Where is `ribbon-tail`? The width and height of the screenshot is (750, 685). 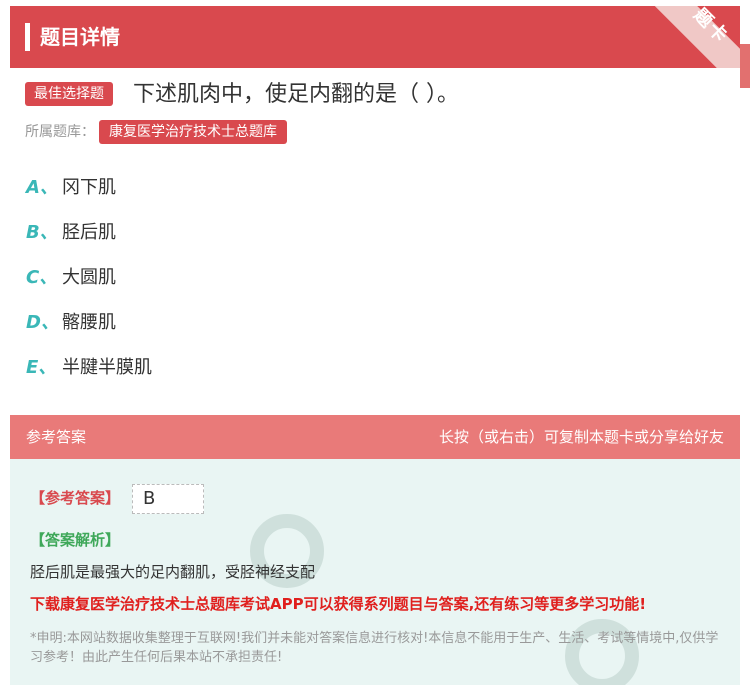
ribbon-tail is located at coordinates (745, 66).